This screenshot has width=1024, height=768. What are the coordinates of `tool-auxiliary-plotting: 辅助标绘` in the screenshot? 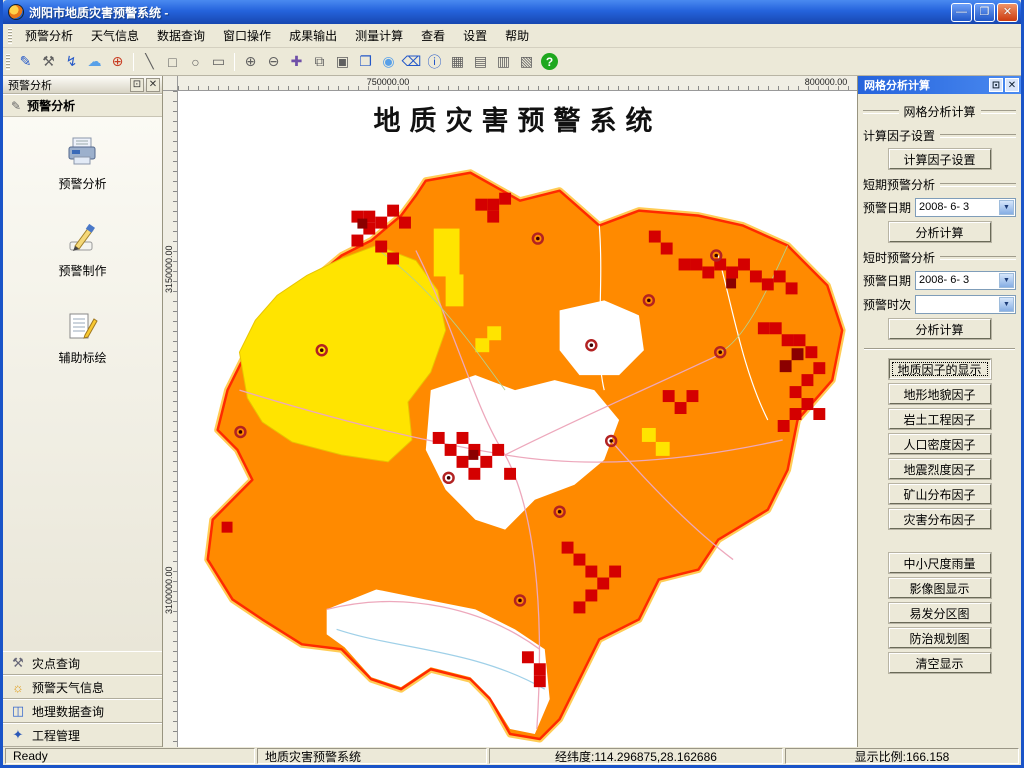 It's located at (82, 337).